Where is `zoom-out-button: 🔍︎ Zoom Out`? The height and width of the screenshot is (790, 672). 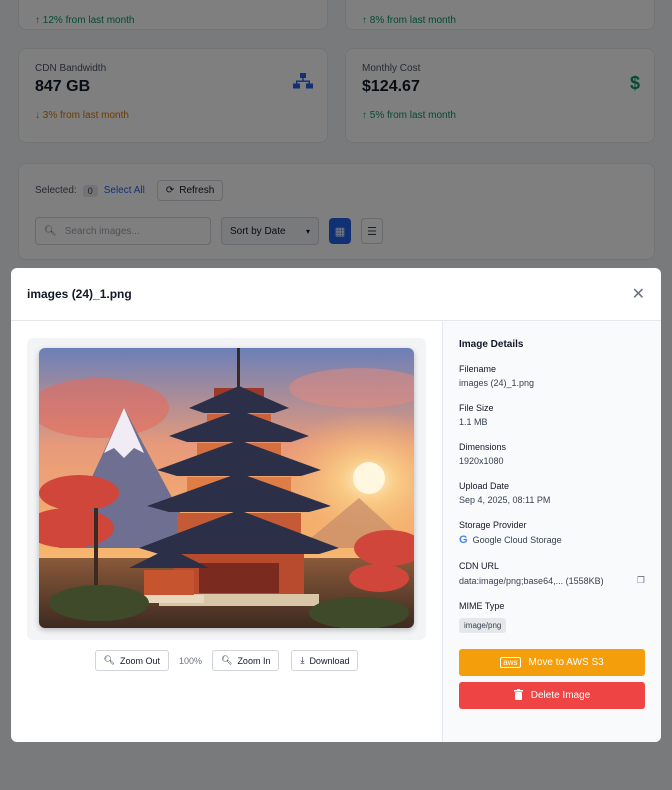
zoom-out-button: 🔍︎ Zoom Out is located at coordinates (131, 660).